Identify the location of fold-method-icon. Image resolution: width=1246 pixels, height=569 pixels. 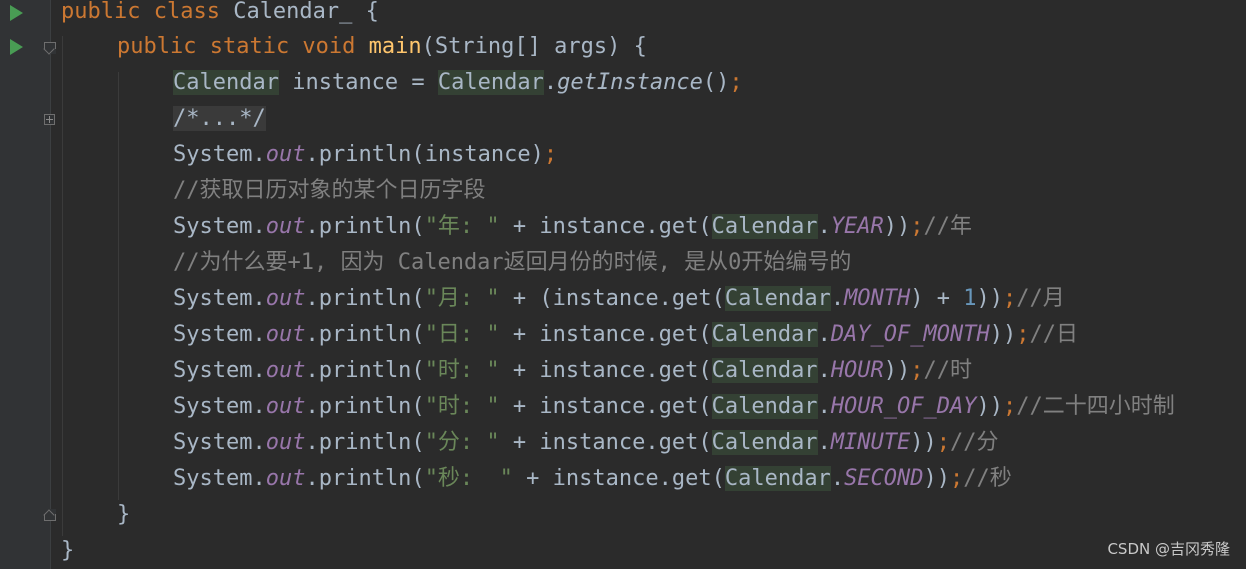
(50, 48).